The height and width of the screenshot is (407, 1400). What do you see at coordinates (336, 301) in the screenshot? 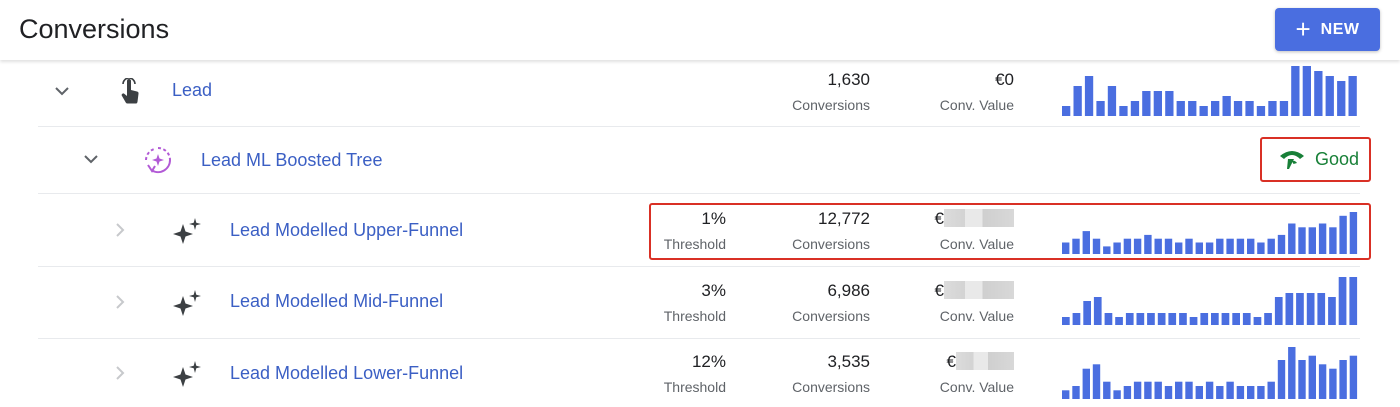
I see `conversion-name: Lead Modelled Mid-Funnel` at bounding box center [336, 301].